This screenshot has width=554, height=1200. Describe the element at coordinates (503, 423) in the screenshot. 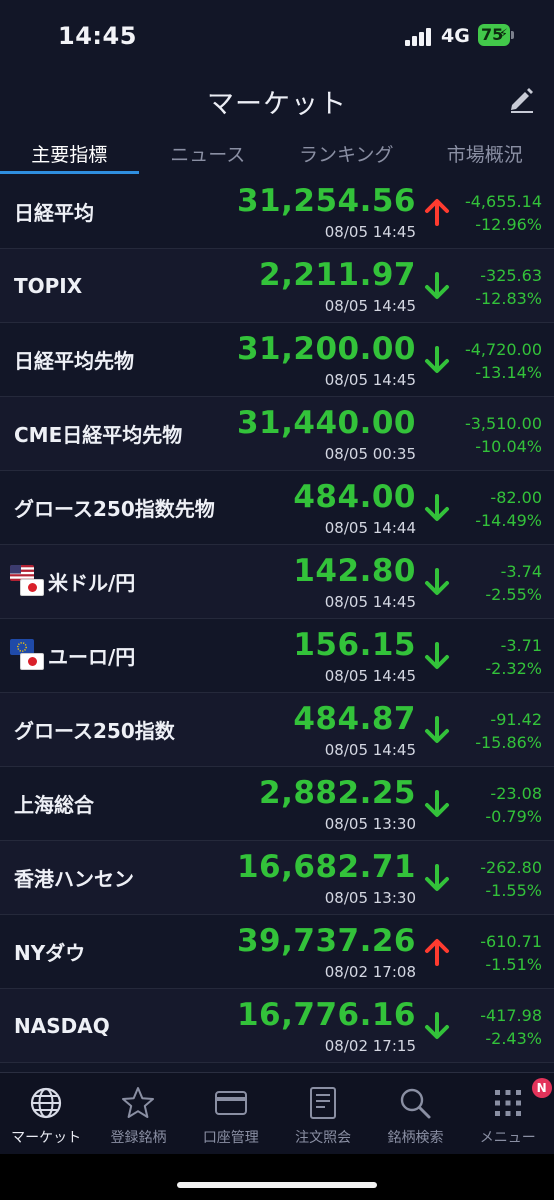

I see `market-change: -3,510.00` at that location.